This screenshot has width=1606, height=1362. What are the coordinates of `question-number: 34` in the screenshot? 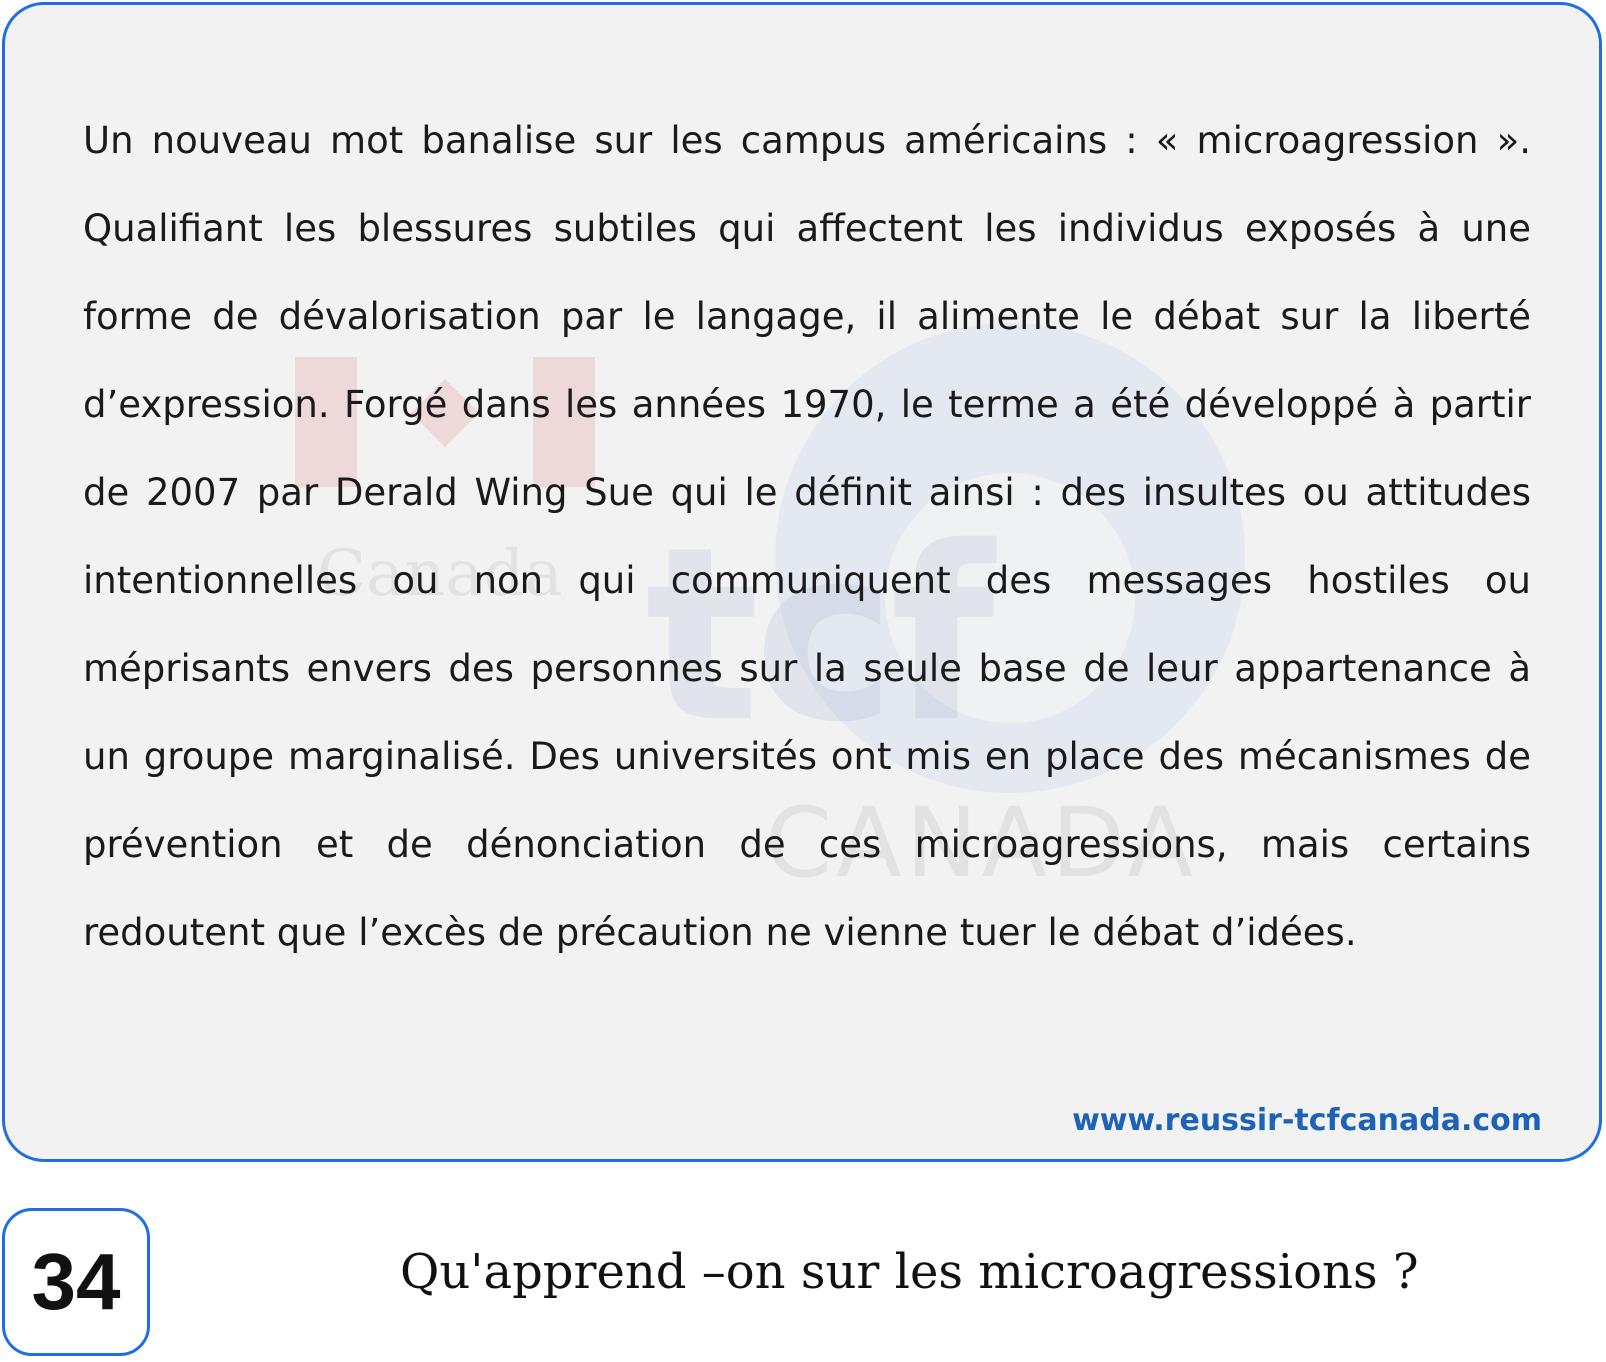 It's located at (76, 1281).